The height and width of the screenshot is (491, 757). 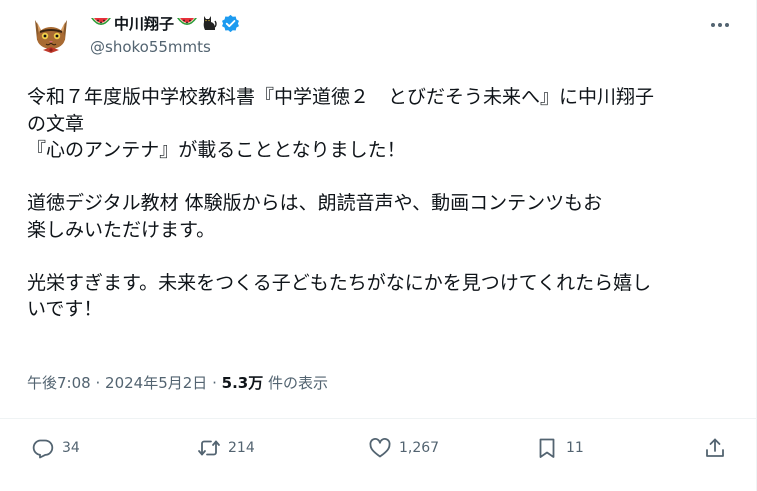 What do you see at coordinates (720, 25) in the screenshot?
I see `more-icon` at bounding box center [720, 25].